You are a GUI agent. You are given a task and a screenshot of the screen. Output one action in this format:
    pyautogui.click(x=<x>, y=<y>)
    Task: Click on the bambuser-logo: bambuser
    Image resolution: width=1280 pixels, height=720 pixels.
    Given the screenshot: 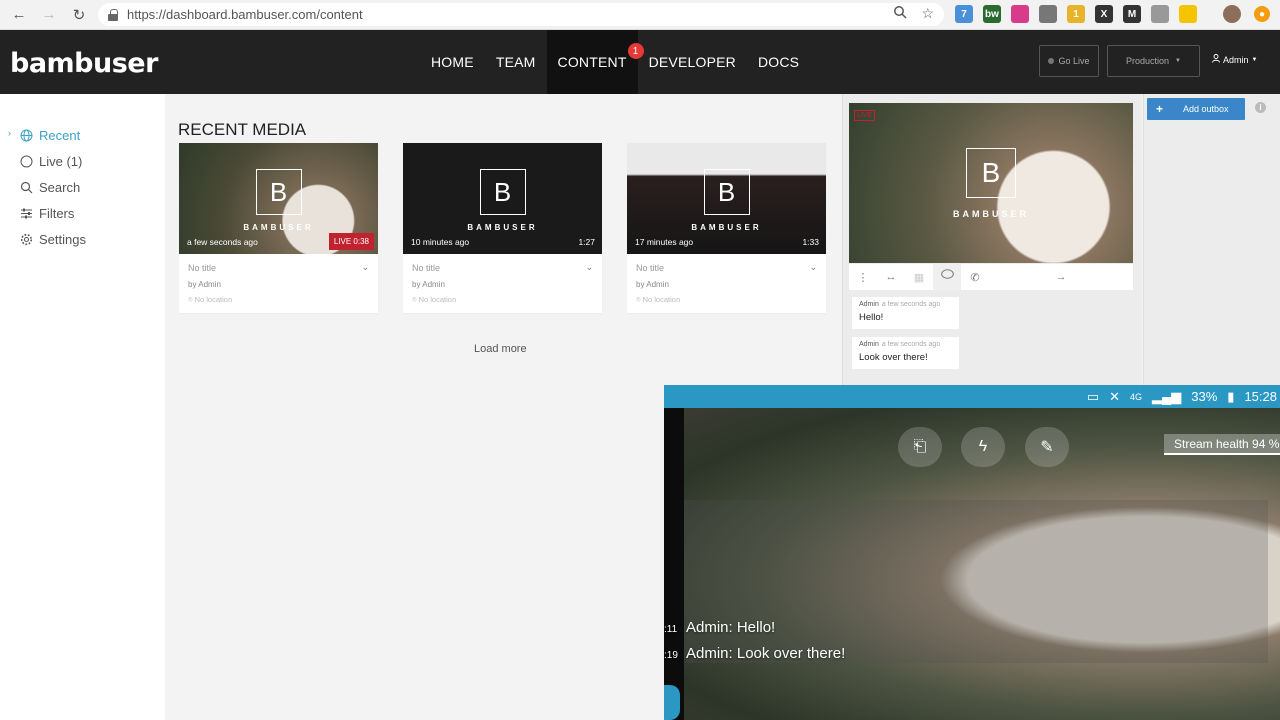 What is the action you would take?
    pyautogui.click(x=84, y=63)
    